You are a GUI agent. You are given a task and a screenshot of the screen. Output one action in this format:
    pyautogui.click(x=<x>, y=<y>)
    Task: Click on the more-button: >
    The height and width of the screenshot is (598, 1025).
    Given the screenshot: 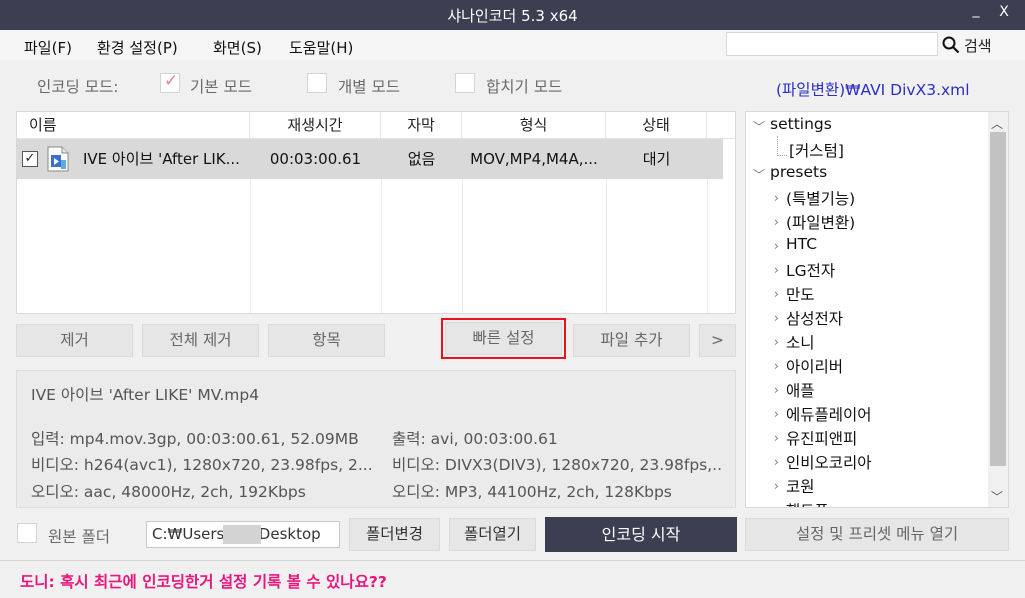 What is the action you would take?
    pyautogui.click(x=717, y=340)
    